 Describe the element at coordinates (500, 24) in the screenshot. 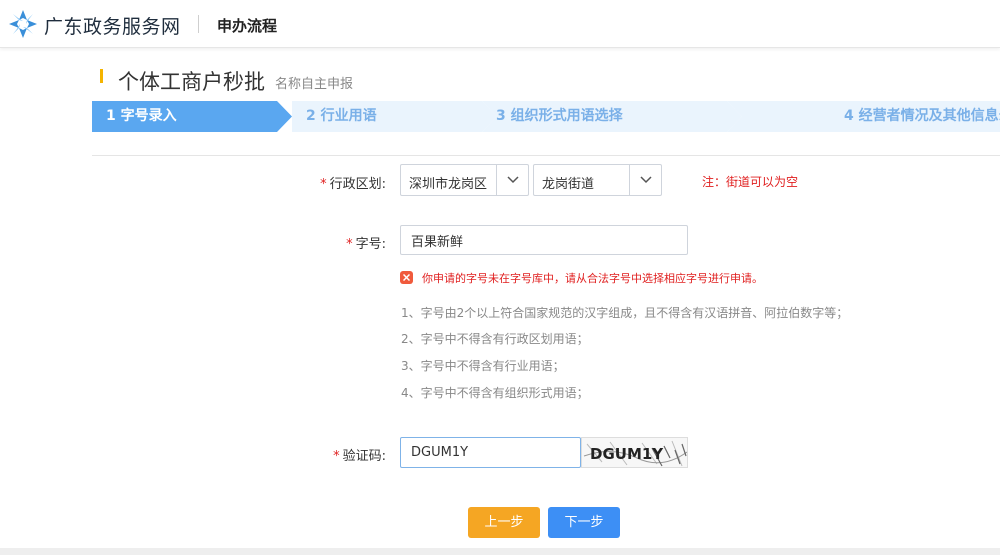

I see `top-header: 广东政务服务网 申办流程` at that location.